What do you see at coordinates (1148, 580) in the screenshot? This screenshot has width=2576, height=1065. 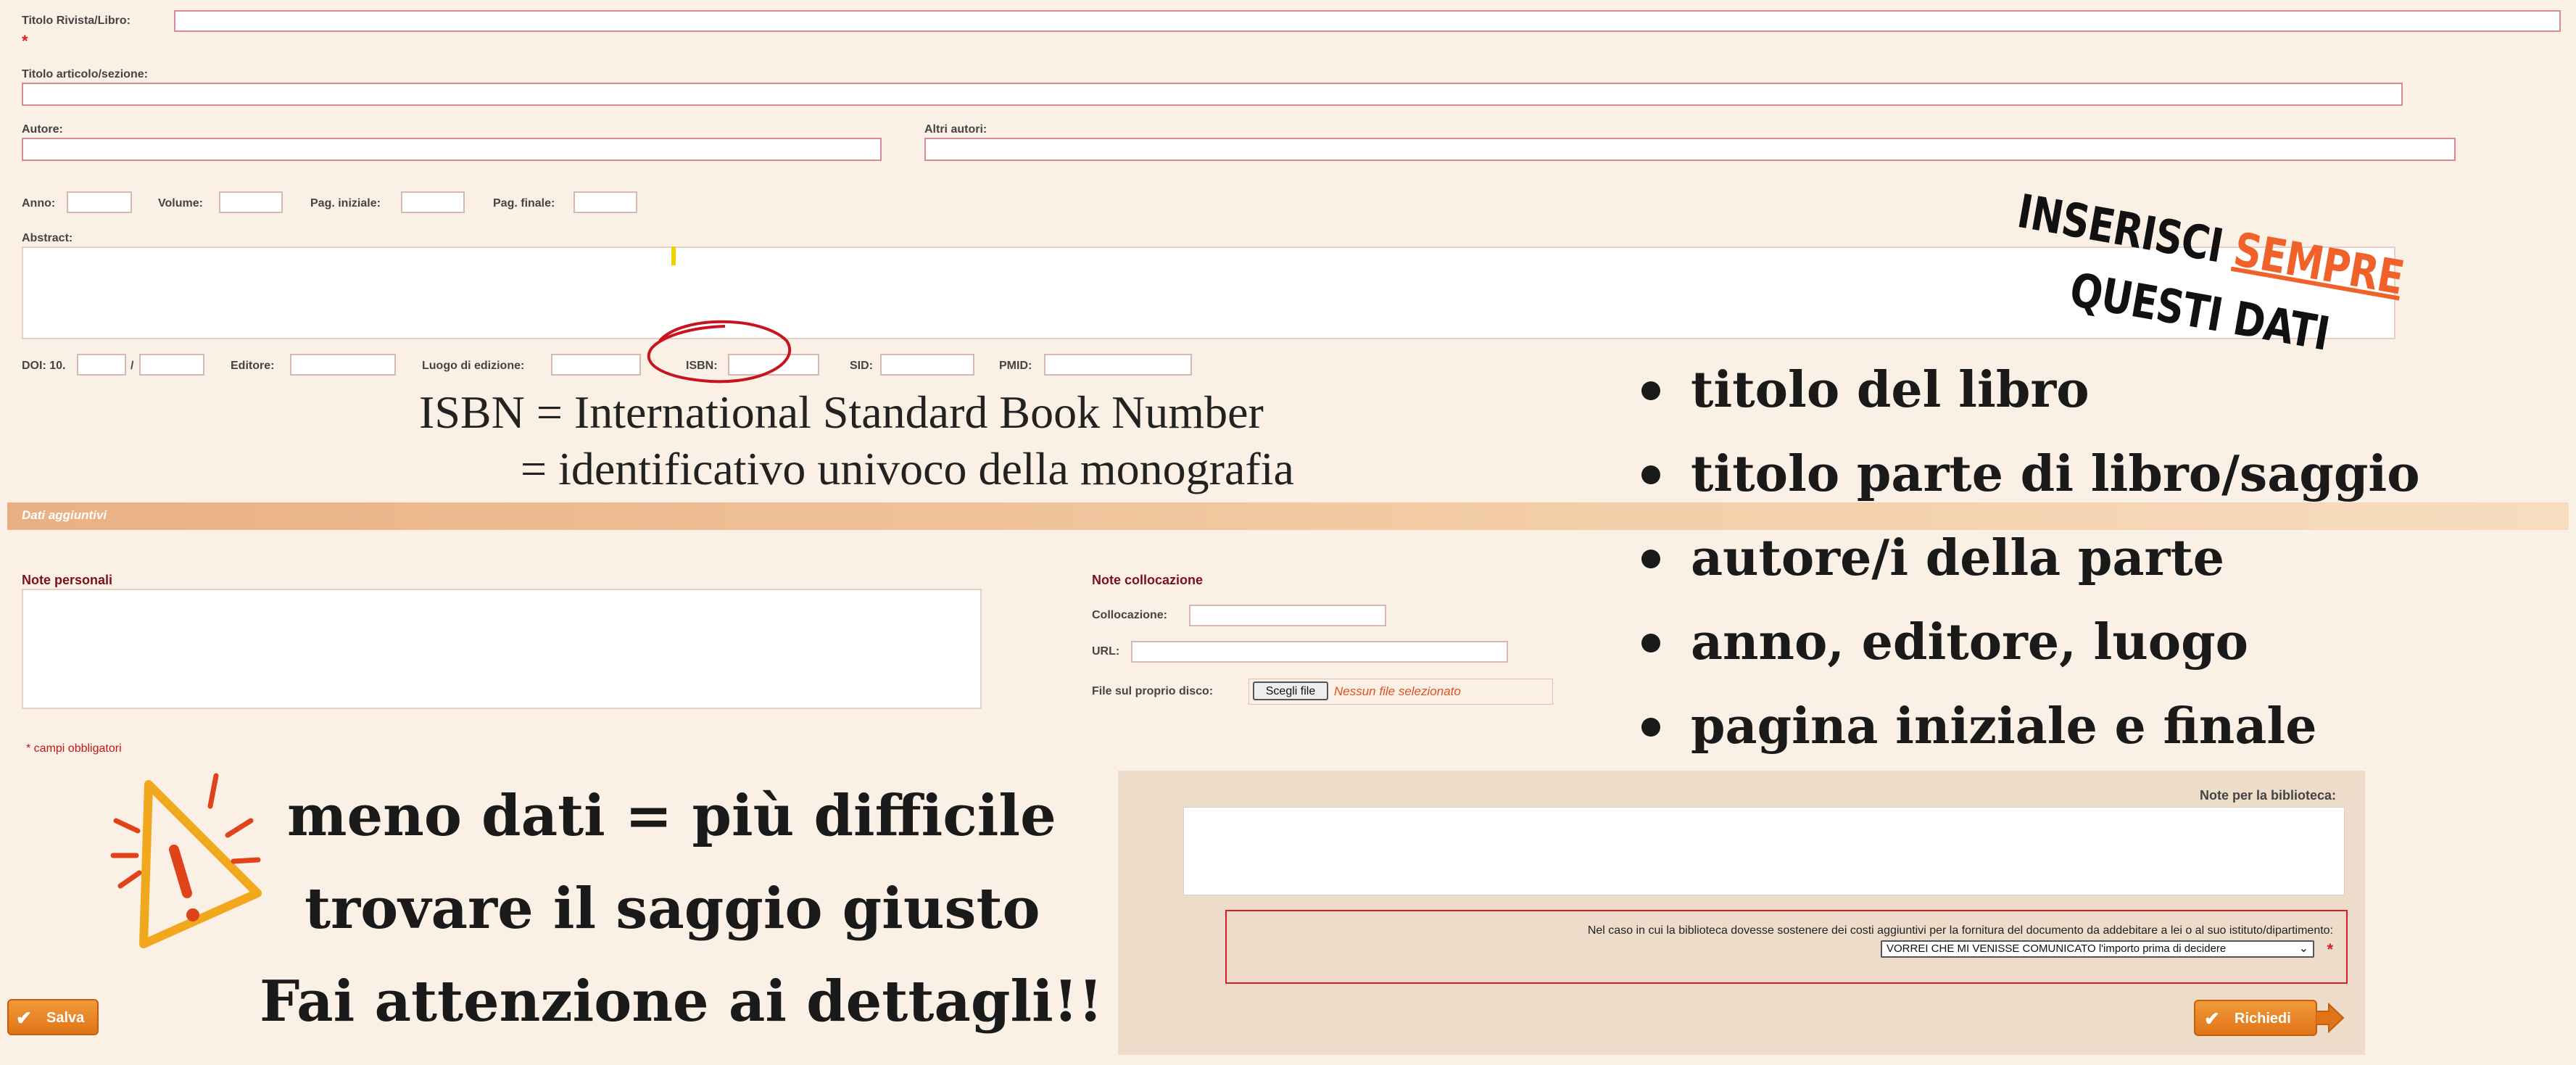 I see `location-notes-label: Note collocazione` at bounding box center [1148, 580].